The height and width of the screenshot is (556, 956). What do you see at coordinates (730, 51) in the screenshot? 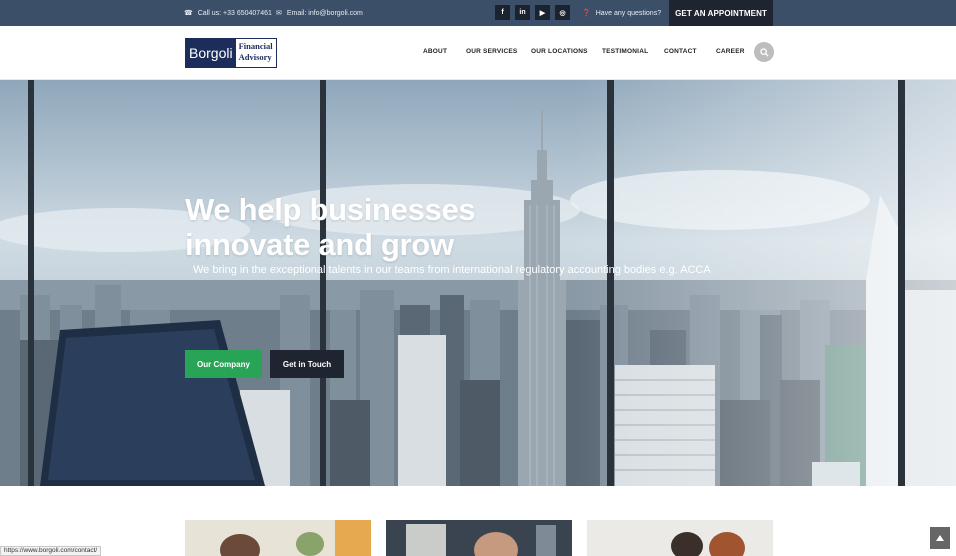
I see `nav-career: CAREER` at bounding box center [730, 51].